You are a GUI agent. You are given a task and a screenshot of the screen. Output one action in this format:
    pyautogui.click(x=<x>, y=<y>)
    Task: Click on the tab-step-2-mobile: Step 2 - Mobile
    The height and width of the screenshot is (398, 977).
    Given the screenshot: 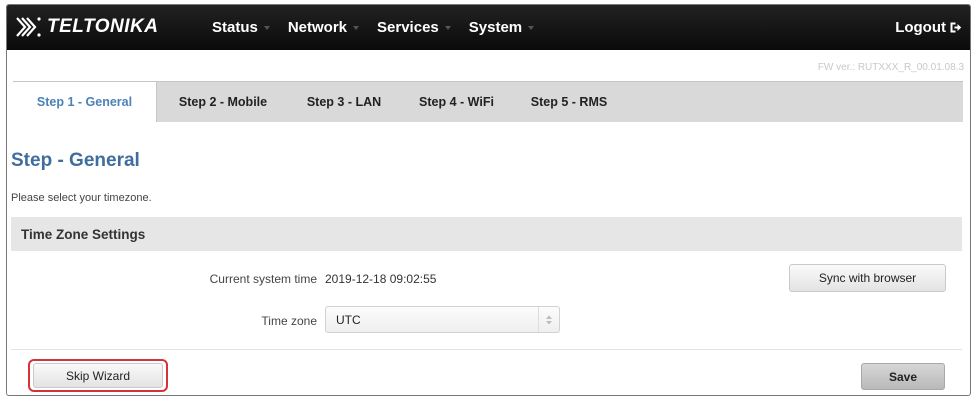 What is the action you would take?
    pyautogui.click(x=223, y=102)
    